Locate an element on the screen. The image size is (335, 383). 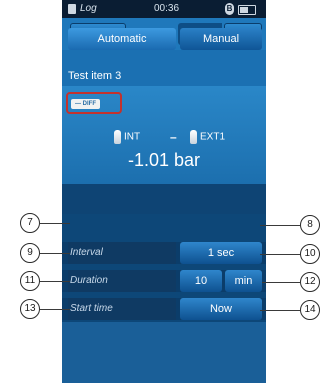
sensor-ext: EXT1 is located at coordinates (207, 137).